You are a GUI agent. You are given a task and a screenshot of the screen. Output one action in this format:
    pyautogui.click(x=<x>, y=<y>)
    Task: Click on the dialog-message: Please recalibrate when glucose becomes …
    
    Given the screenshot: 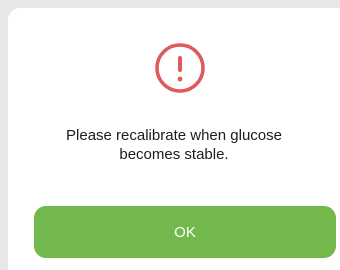 What is the action you would take?
    pyautogui.click(x=174, y=145)
    